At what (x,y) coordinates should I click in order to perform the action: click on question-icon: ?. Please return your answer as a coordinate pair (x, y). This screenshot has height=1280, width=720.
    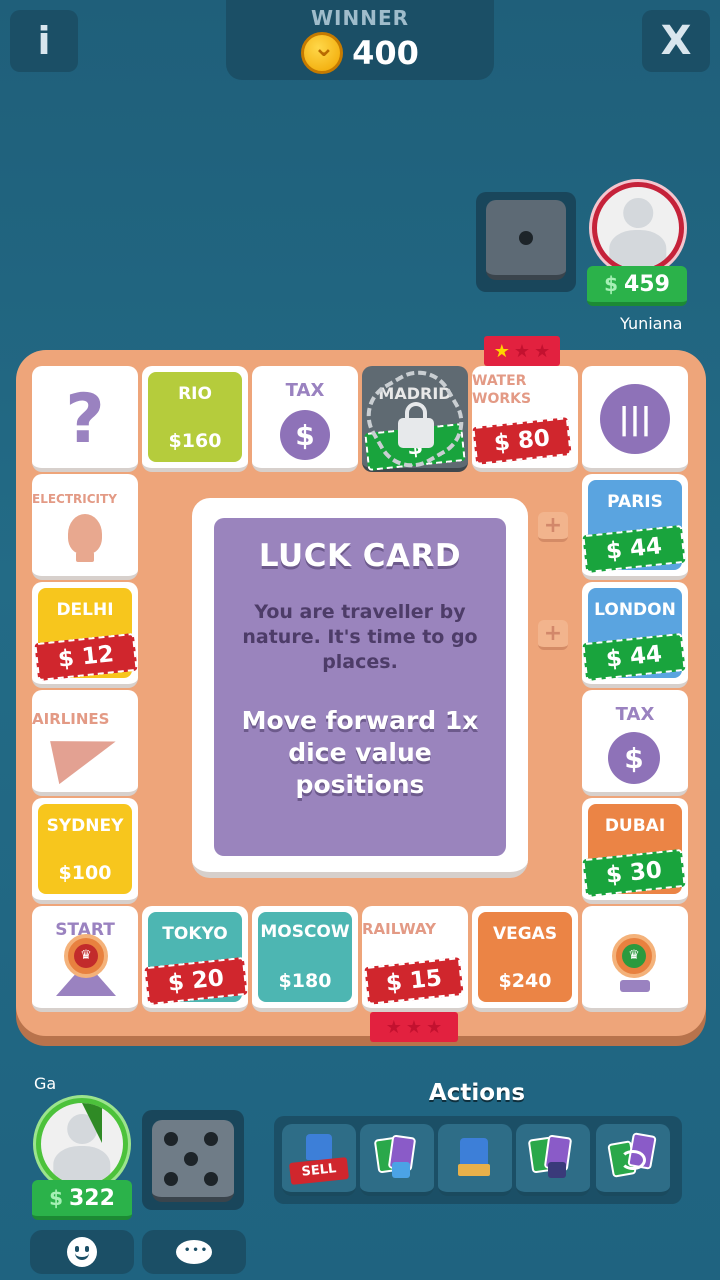
    Looking at the image, I should click on (85, 419).